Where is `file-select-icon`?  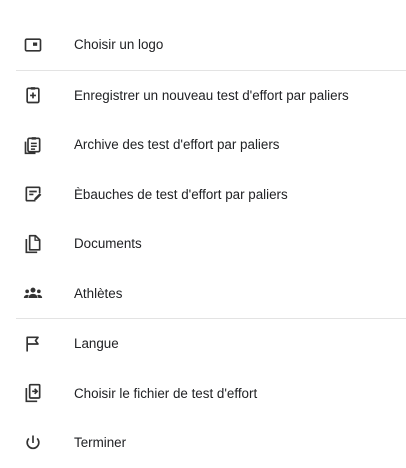 file-select-icon is located at coordinates (33, 393).